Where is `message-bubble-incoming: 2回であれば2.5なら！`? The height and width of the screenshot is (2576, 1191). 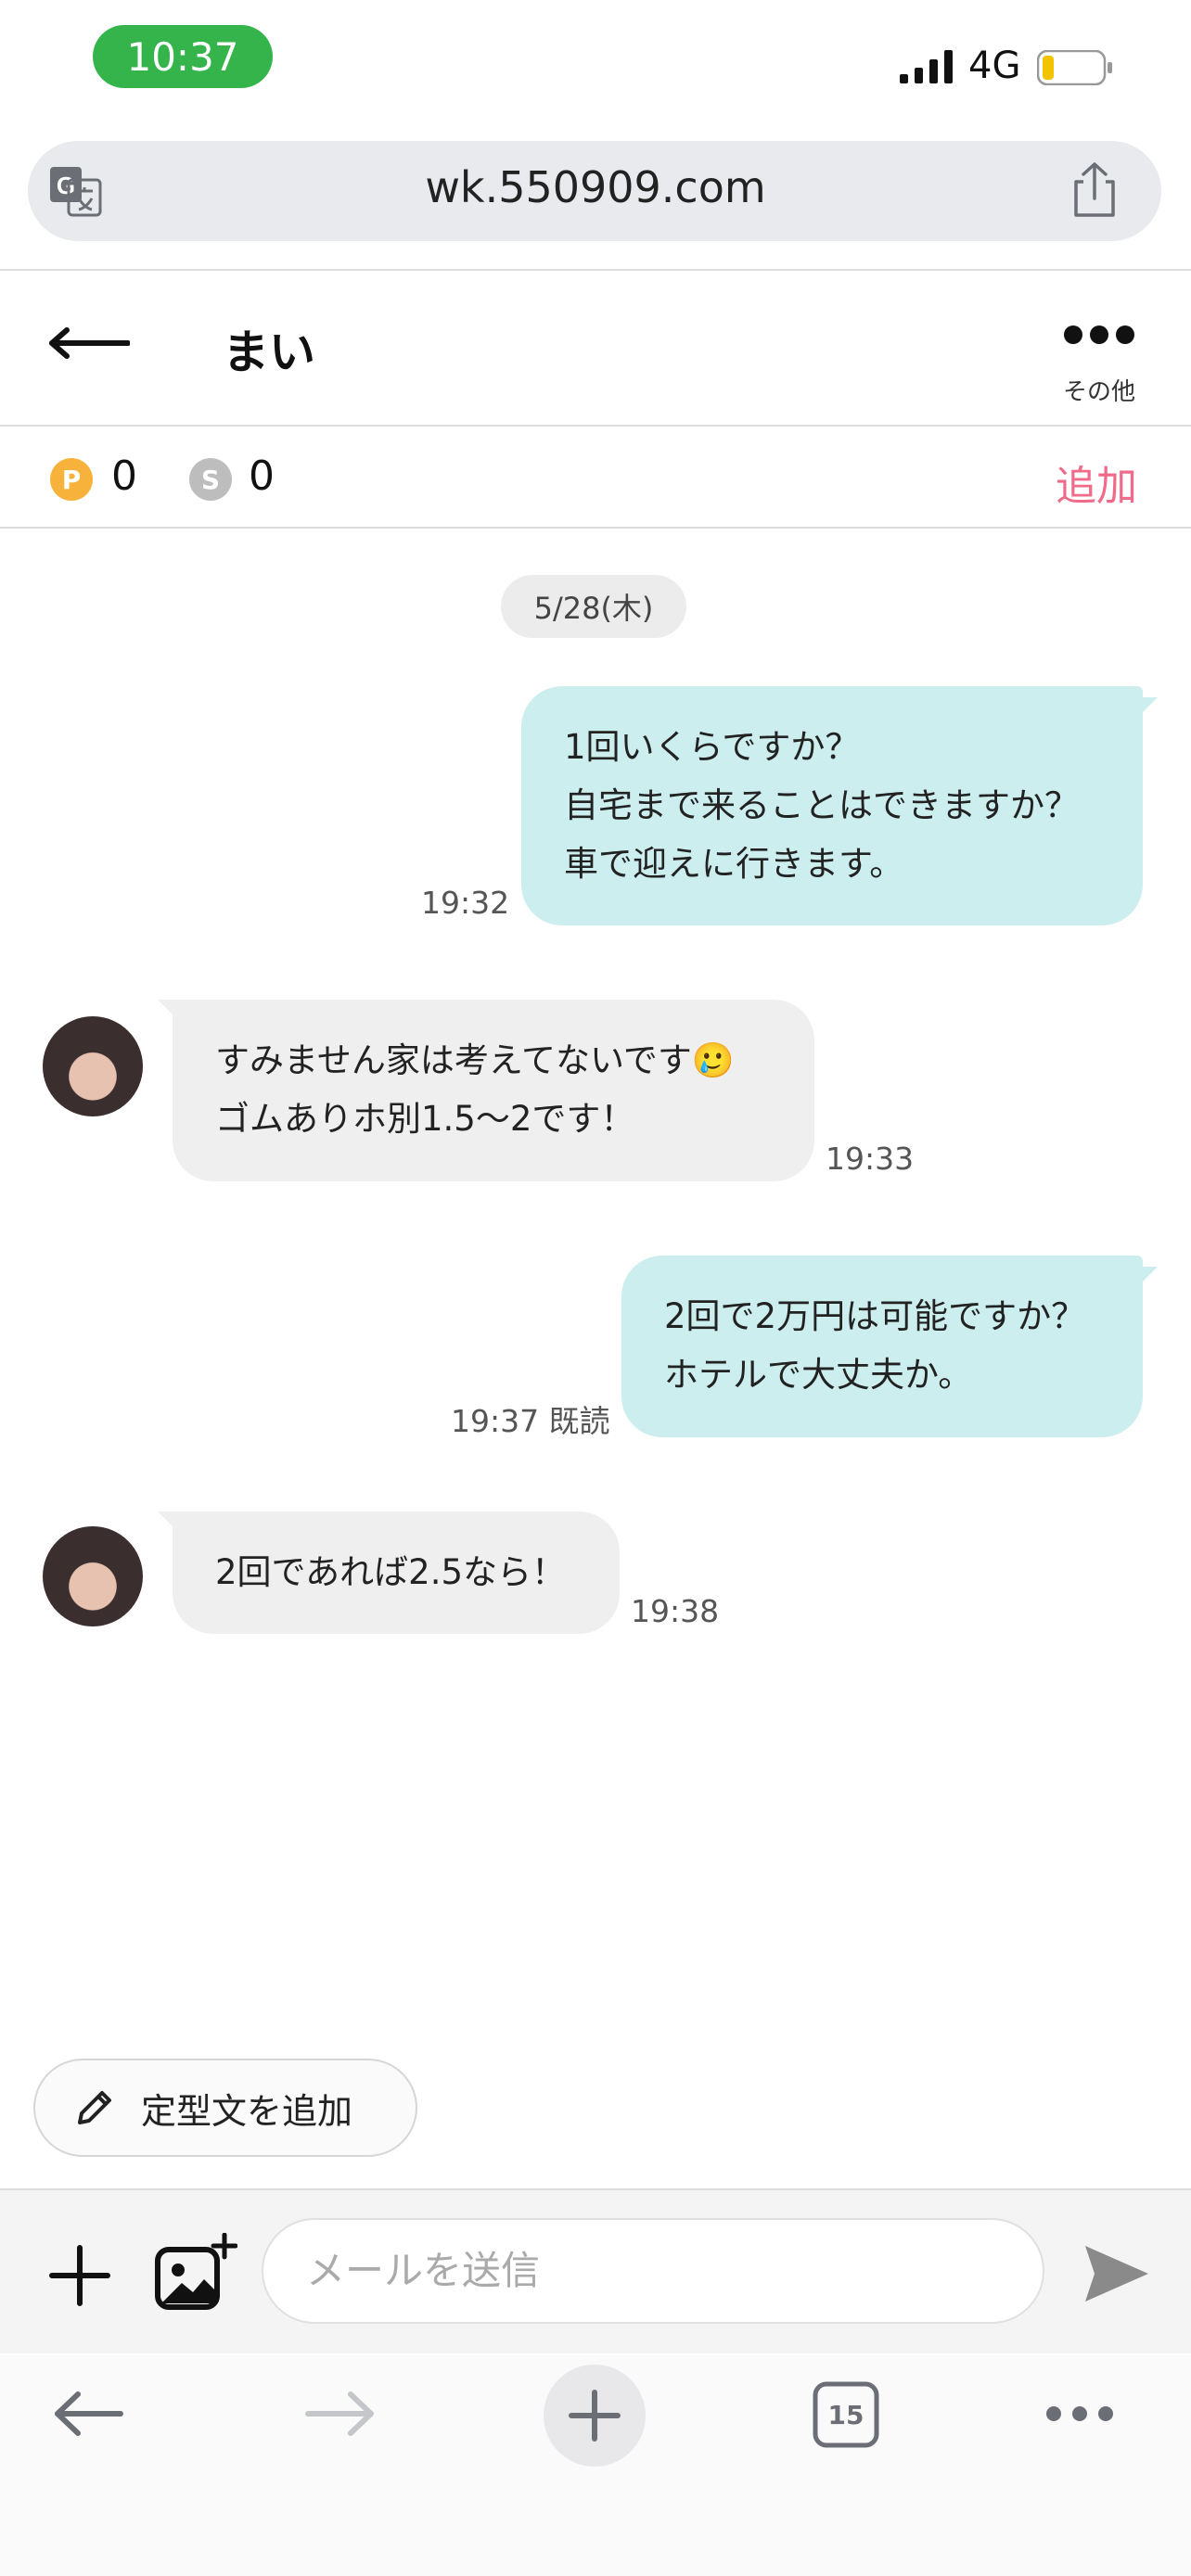 message-bubble-incoming: 2回であれば2.5なら！ is located at coordinates (396, 1572).